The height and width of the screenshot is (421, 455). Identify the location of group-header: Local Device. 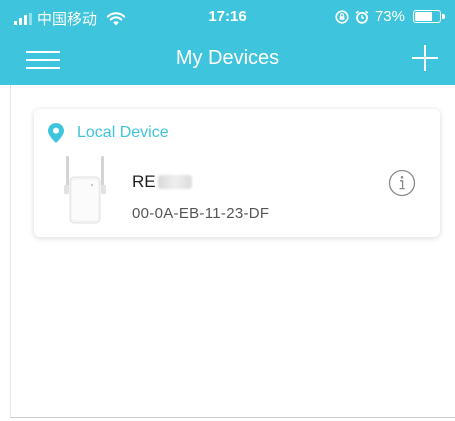
(108, 133).